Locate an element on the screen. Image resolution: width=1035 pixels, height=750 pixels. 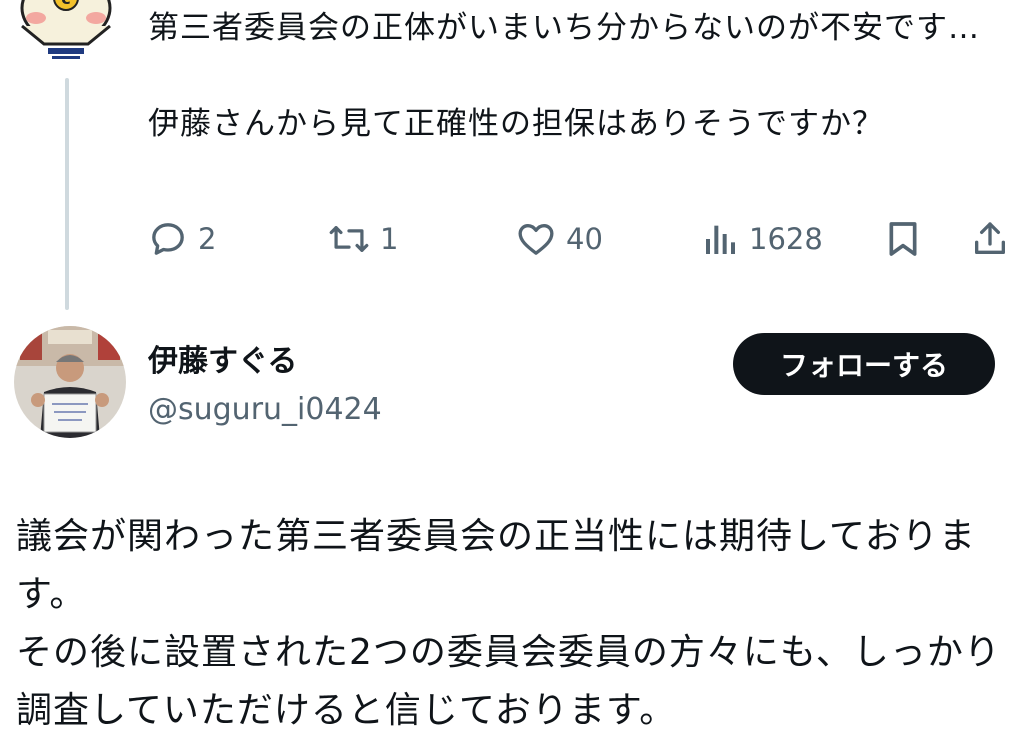
retweet-count: 1 is located at coordinates (389, 239).